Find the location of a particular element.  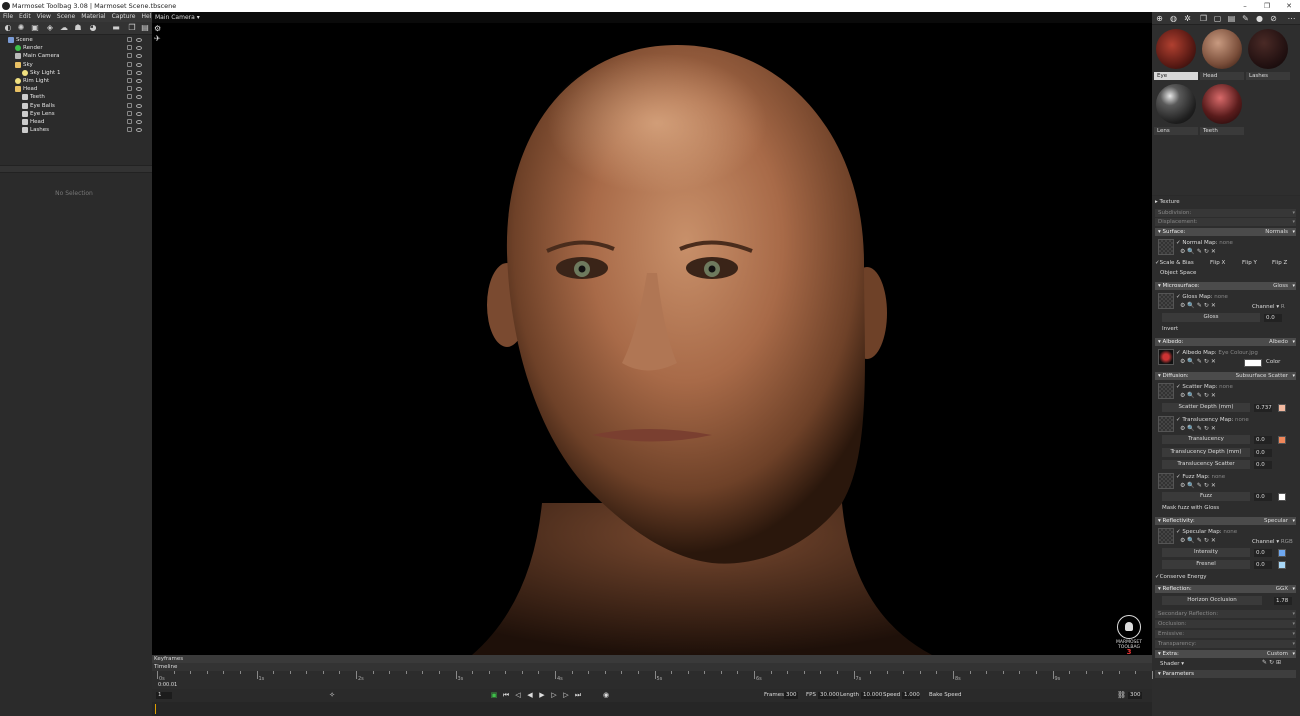

maximize-button: ❐ is located at coordinates (1267, 6).